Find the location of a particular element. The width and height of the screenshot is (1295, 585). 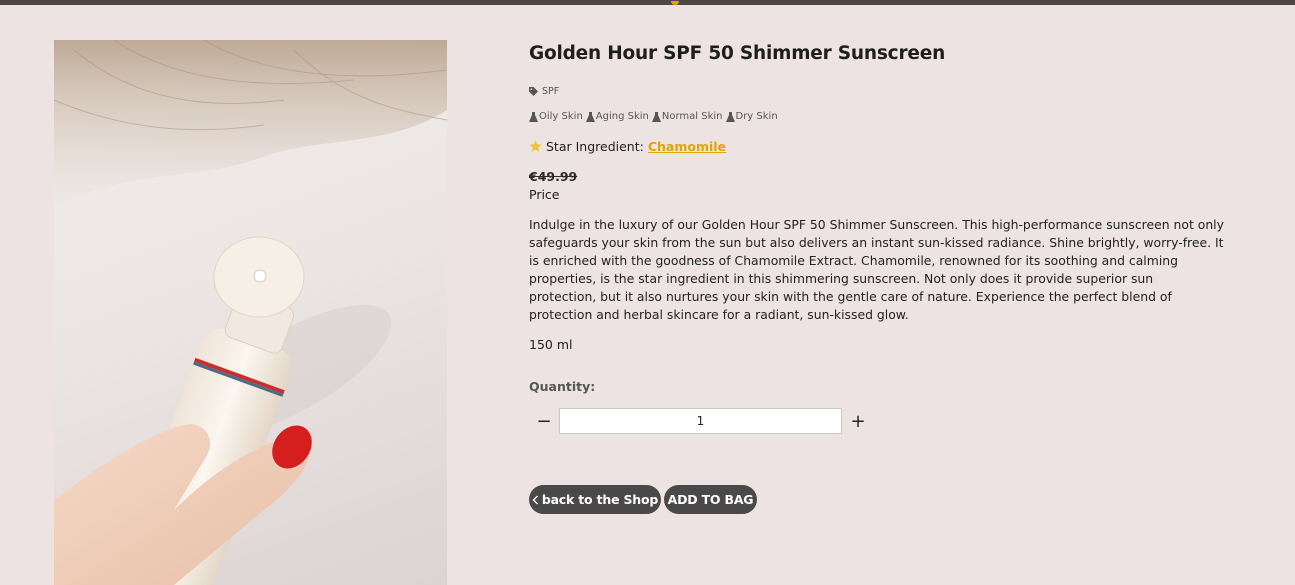

quantity-decrease-button: − is located at coordinates (544, 421).